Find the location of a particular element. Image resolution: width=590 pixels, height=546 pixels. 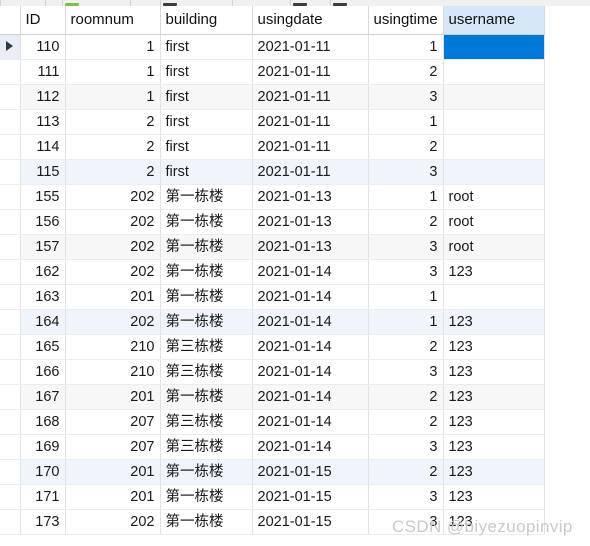

table-row: 112 1 first 2021-01-11 3 is located at coordinates (272, 97).